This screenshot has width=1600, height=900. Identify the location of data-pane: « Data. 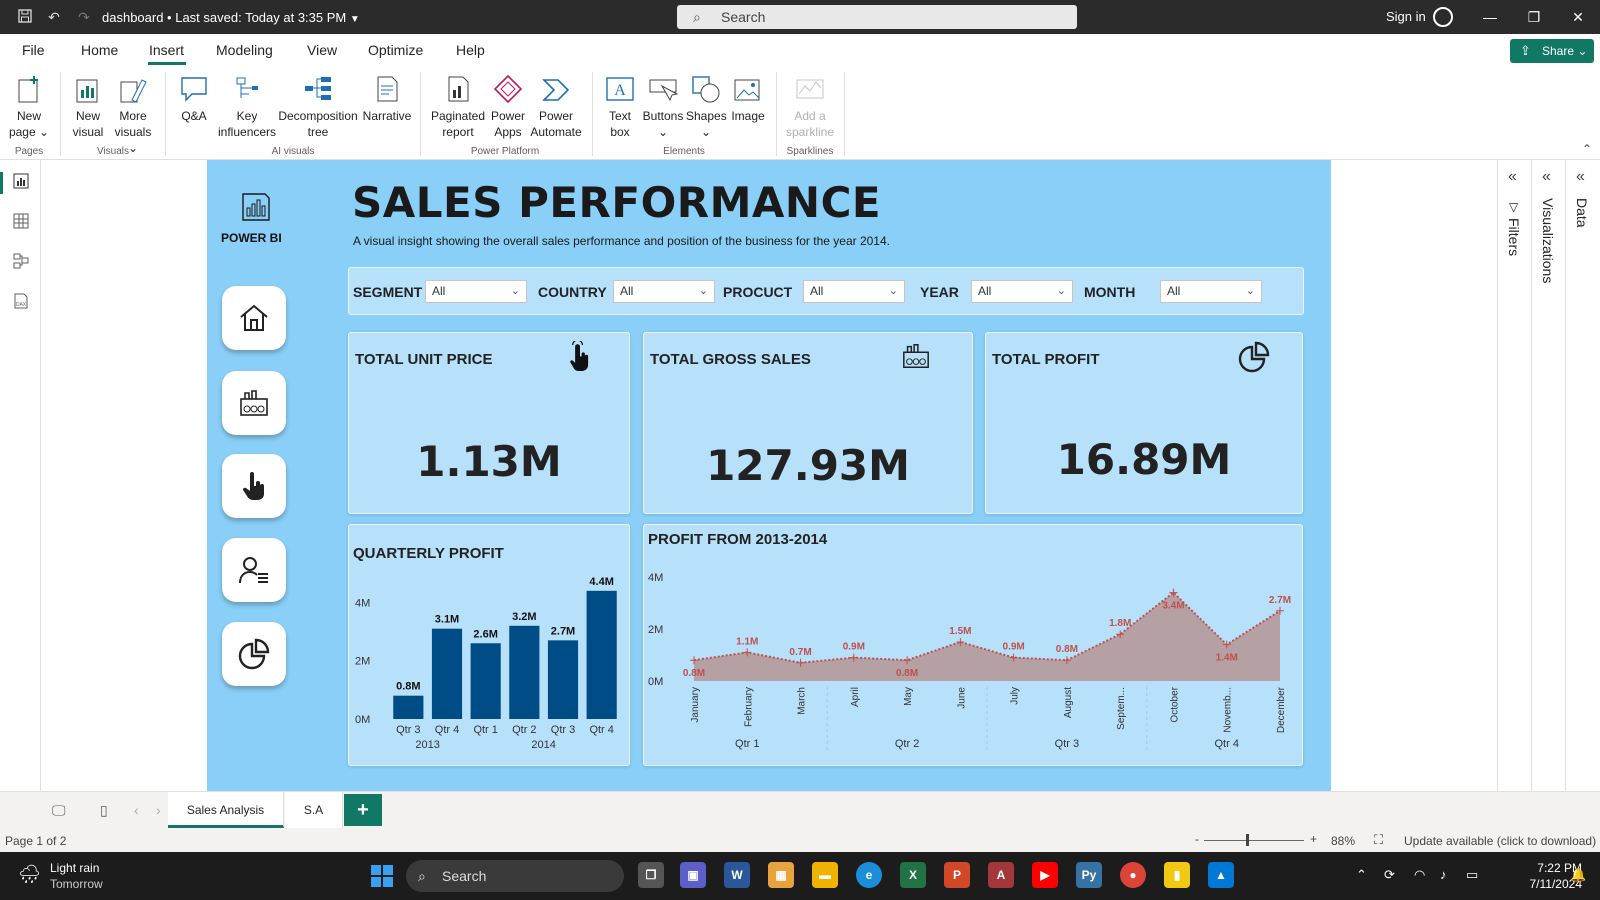
(1582, 475).